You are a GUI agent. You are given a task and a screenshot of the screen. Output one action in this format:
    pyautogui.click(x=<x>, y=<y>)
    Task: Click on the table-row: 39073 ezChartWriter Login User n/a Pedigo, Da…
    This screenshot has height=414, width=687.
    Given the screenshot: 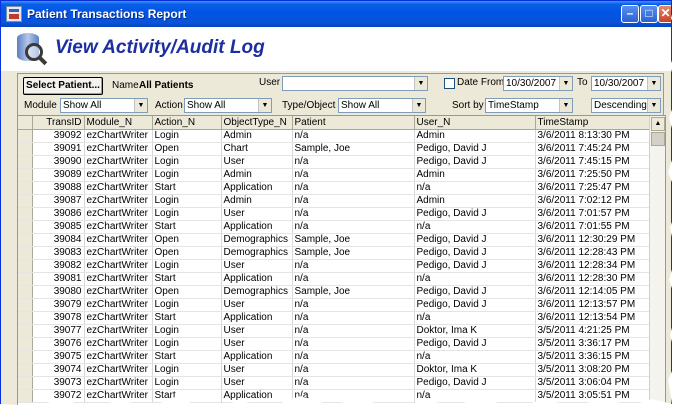 What is the action you would take?
    pyautogui.click(x=335, y=383)
    